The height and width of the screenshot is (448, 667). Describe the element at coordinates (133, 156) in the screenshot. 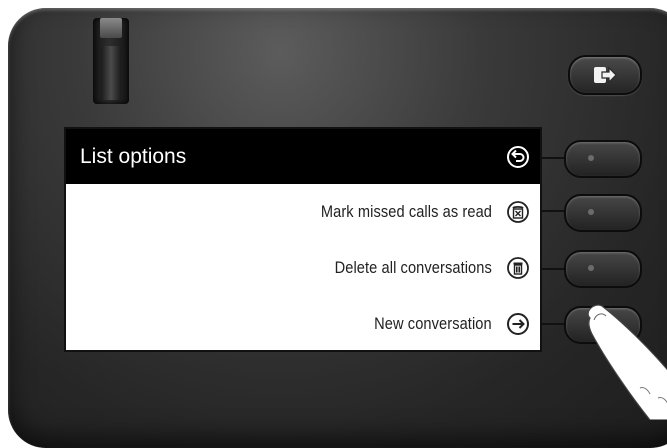

I see `screen-title: List options` at that location.